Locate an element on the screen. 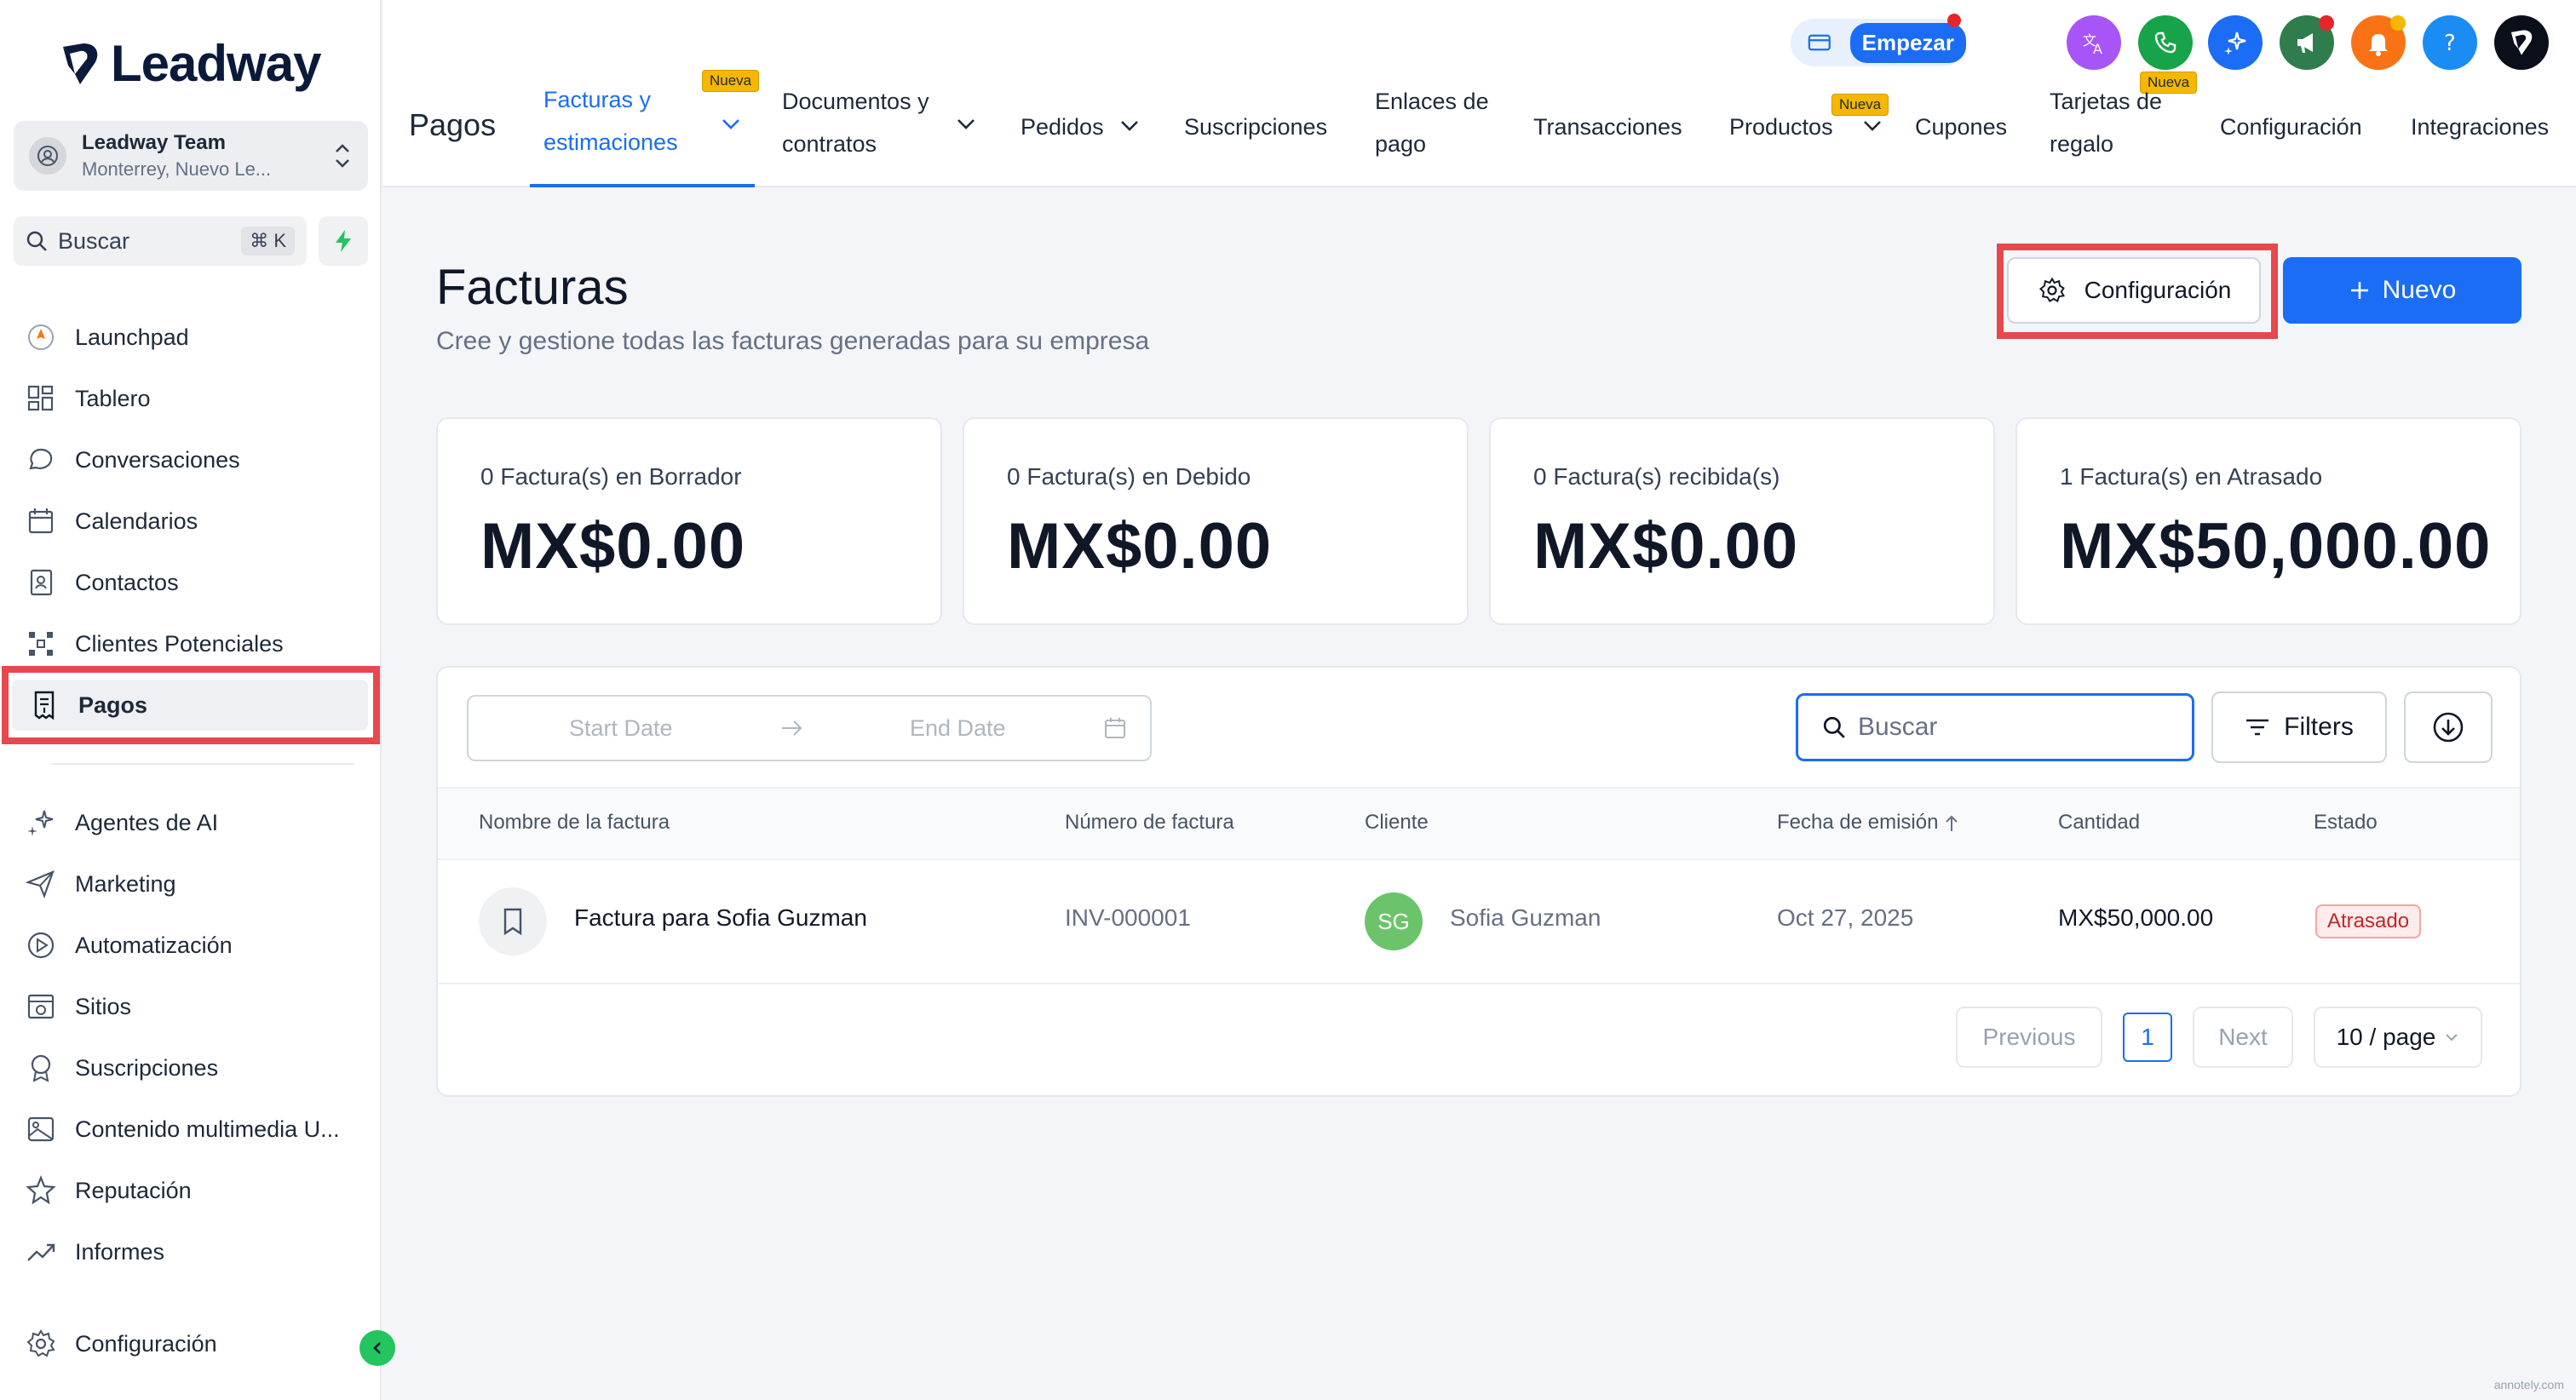  sidebar-item-agentes-ai: Agentes de AI is located at coordinates (121, 822).